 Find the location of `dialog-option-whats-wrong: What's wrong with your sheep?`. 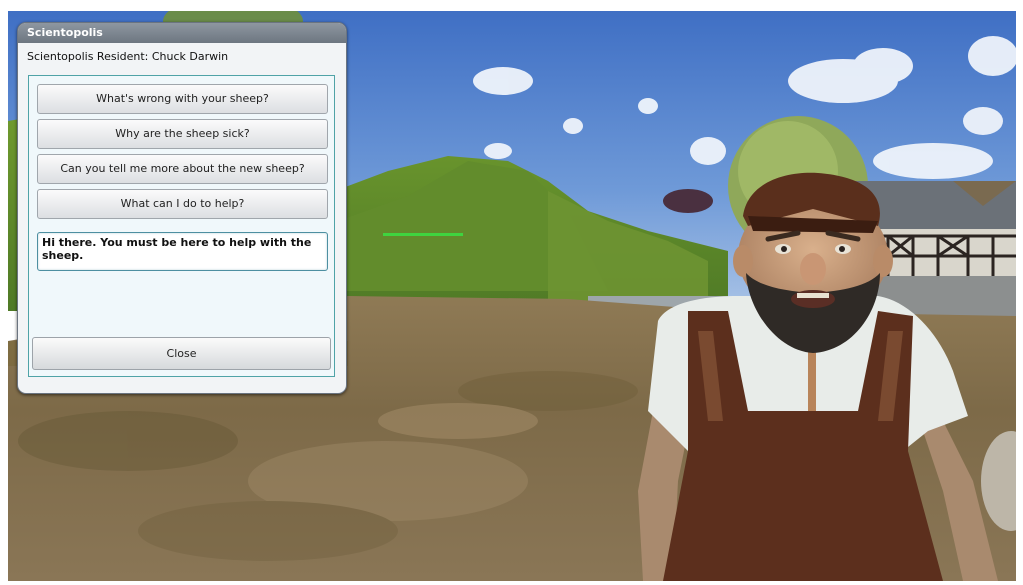

dialog-option-whats-wrong: What's wrong with your sheep? is located at coordinates (182, 99).